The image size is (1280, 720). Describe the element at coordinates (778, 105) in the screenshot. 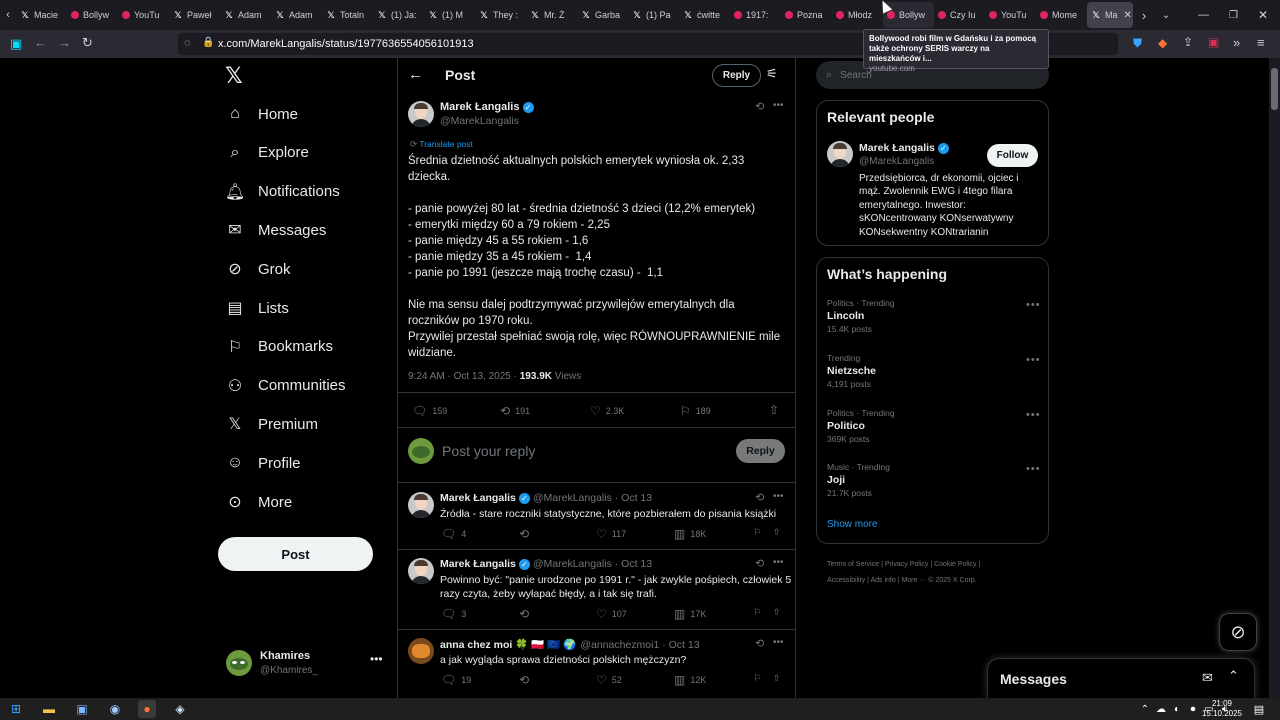

I see `post-more-icon: •••` at that location.